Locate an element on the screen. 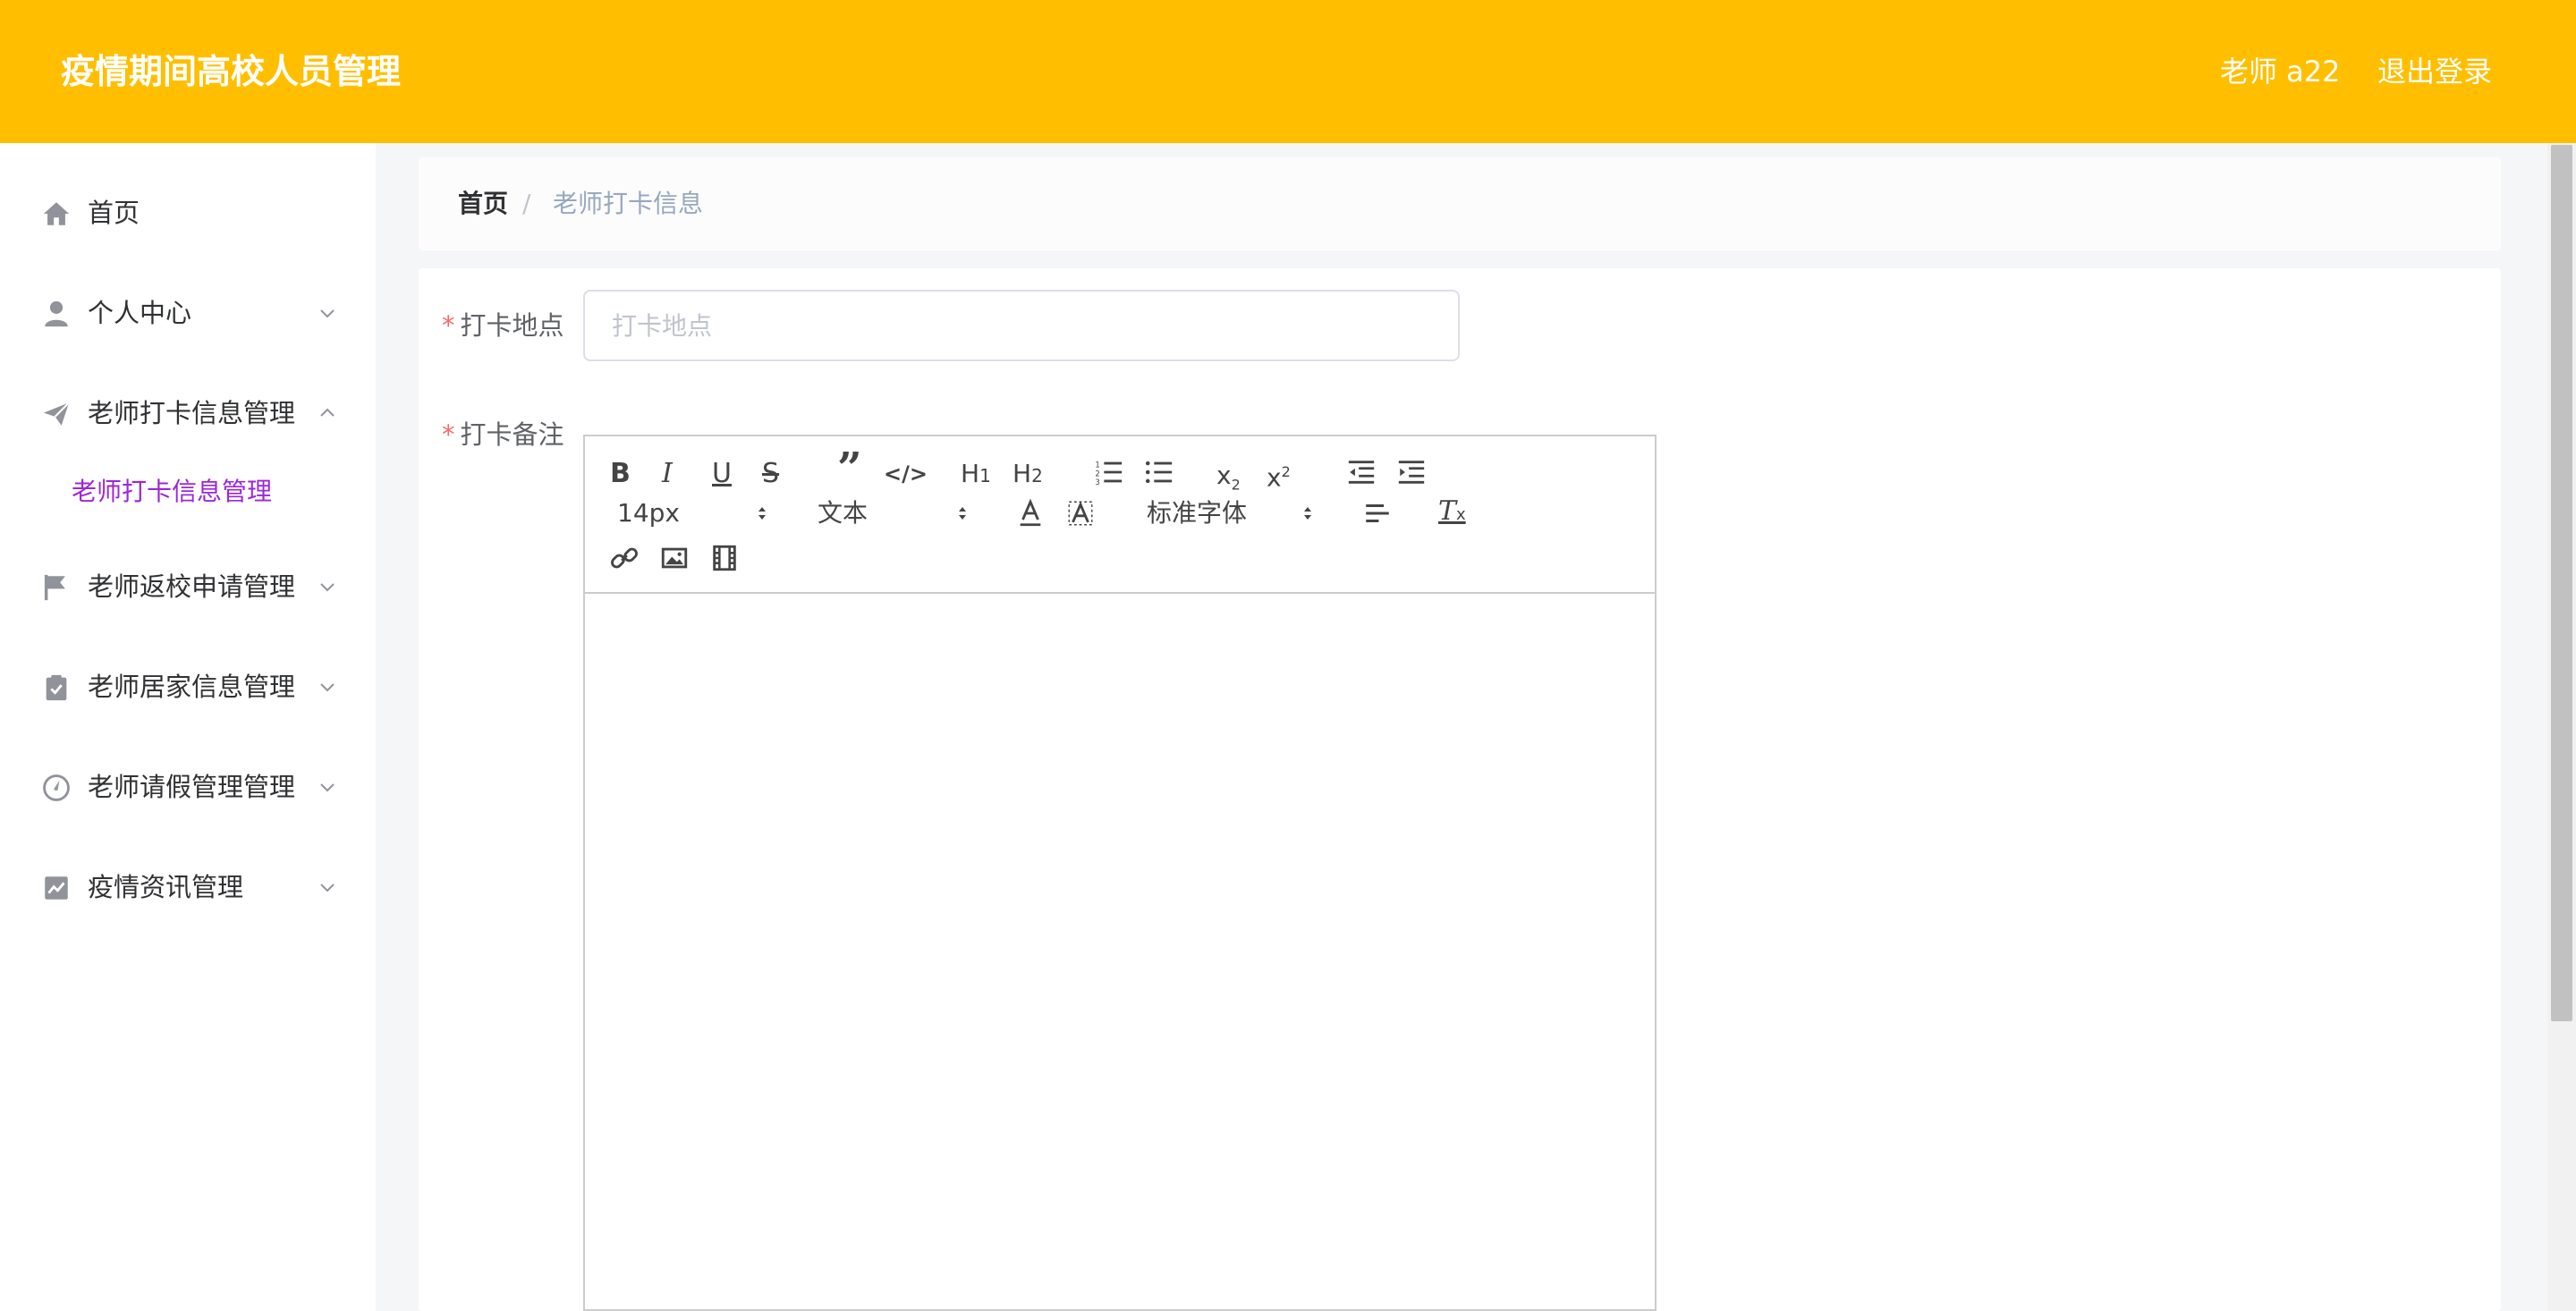 The height and width of the screenshot is (1311, 2576). code-block-icon: </> is located at coordinates (906, 474).